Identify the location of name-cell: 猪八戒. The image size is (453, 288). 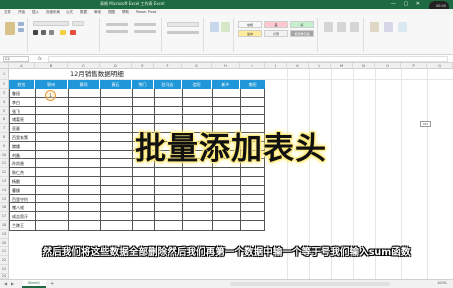
(18, 208).